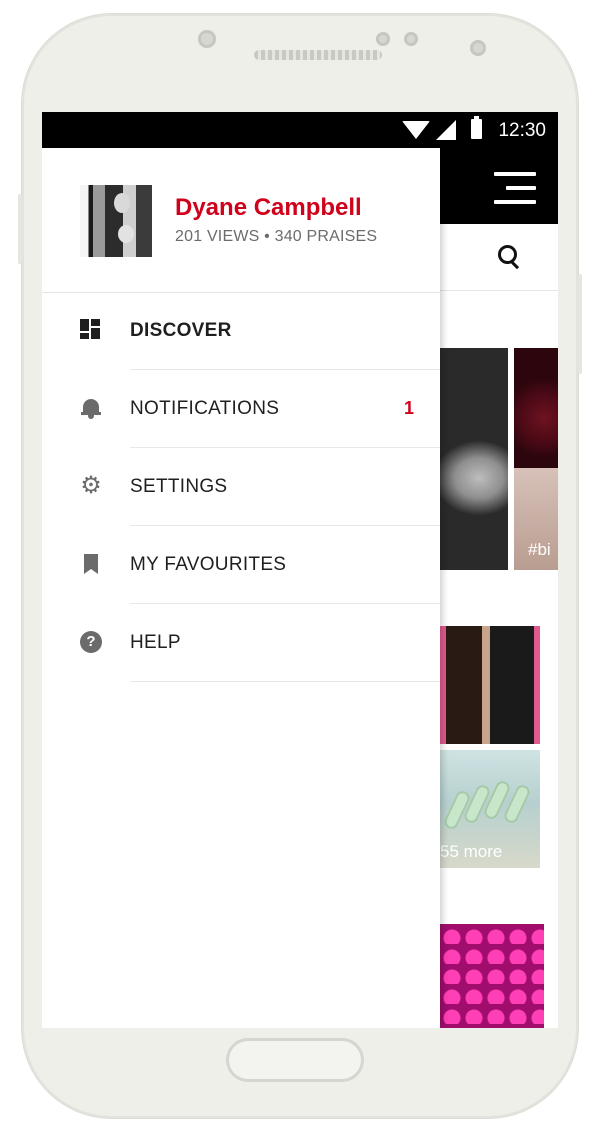 This screenshot has height=1130, width=600. Describe the element at coordinates (207, 39) in the screenshot. I see `front-camera` at that location.